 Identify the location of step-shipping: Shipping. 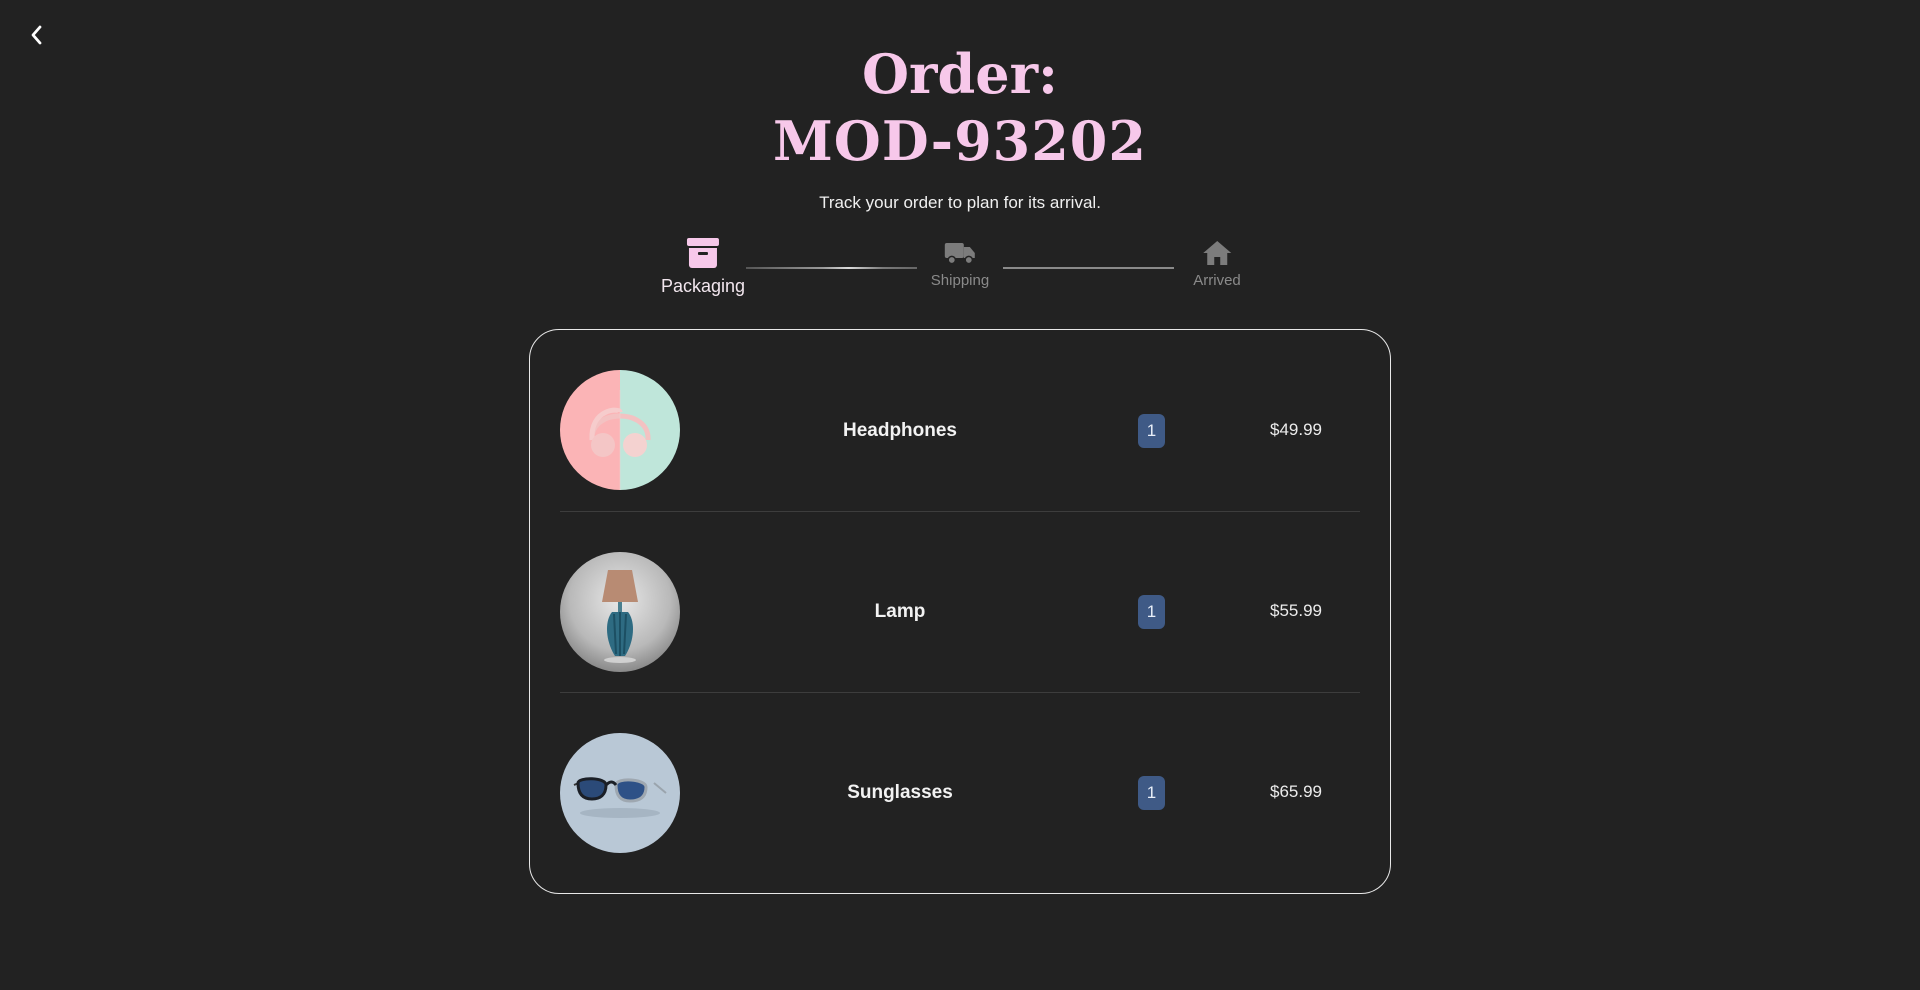
(960, 264).